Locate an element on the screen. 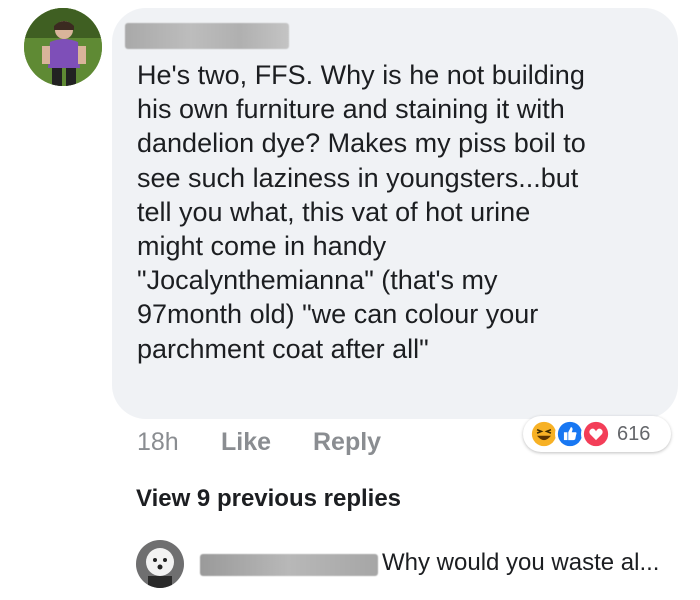  comment-actions: 18h Like Reply is located at coordinates (350, 444).